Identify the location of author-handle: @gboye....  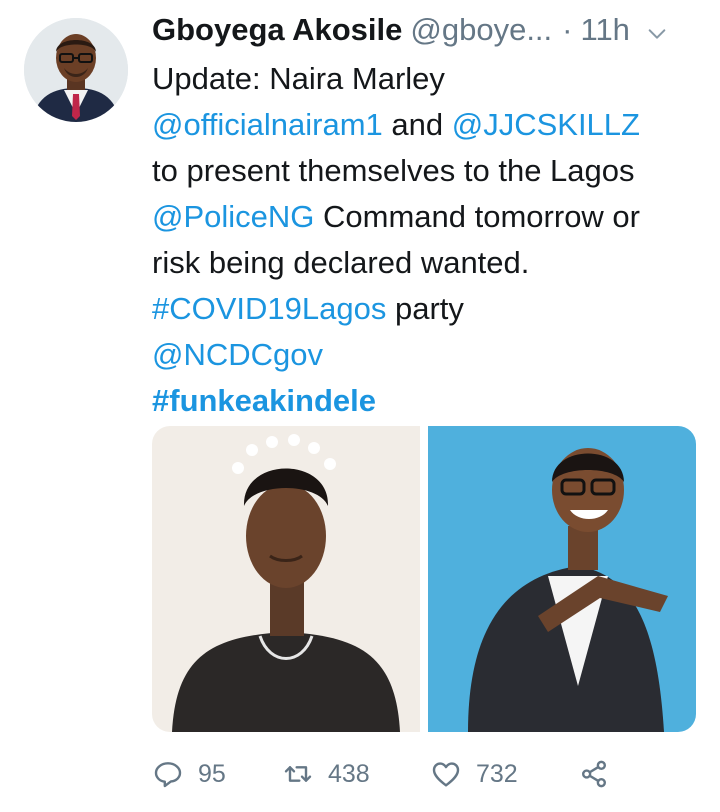
(481, 30).